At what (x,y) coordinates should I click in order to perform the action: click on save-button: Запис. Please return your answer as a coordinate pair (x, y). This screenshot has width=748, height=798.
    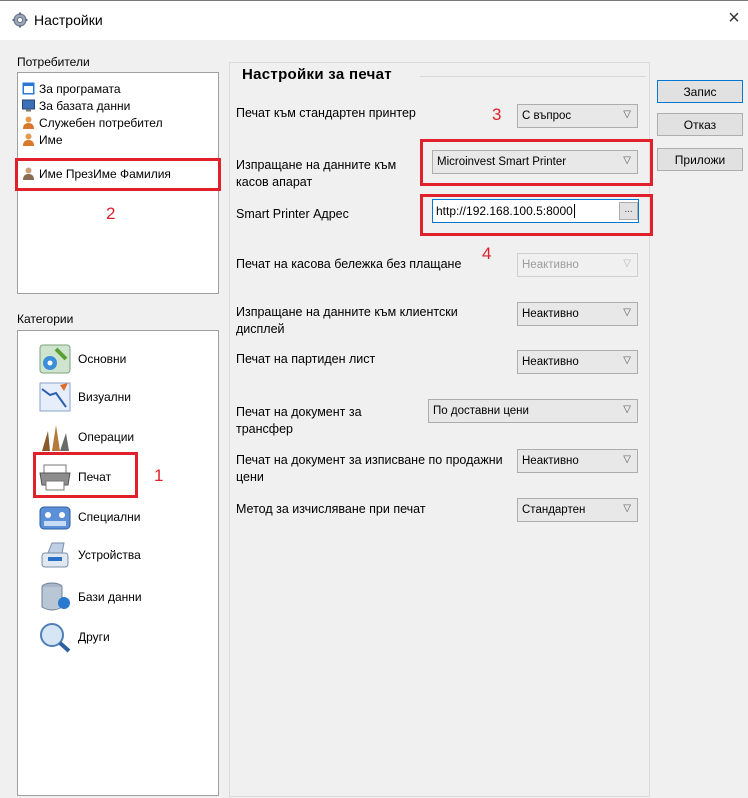
    Looking at the image, I should click on (700, 91).